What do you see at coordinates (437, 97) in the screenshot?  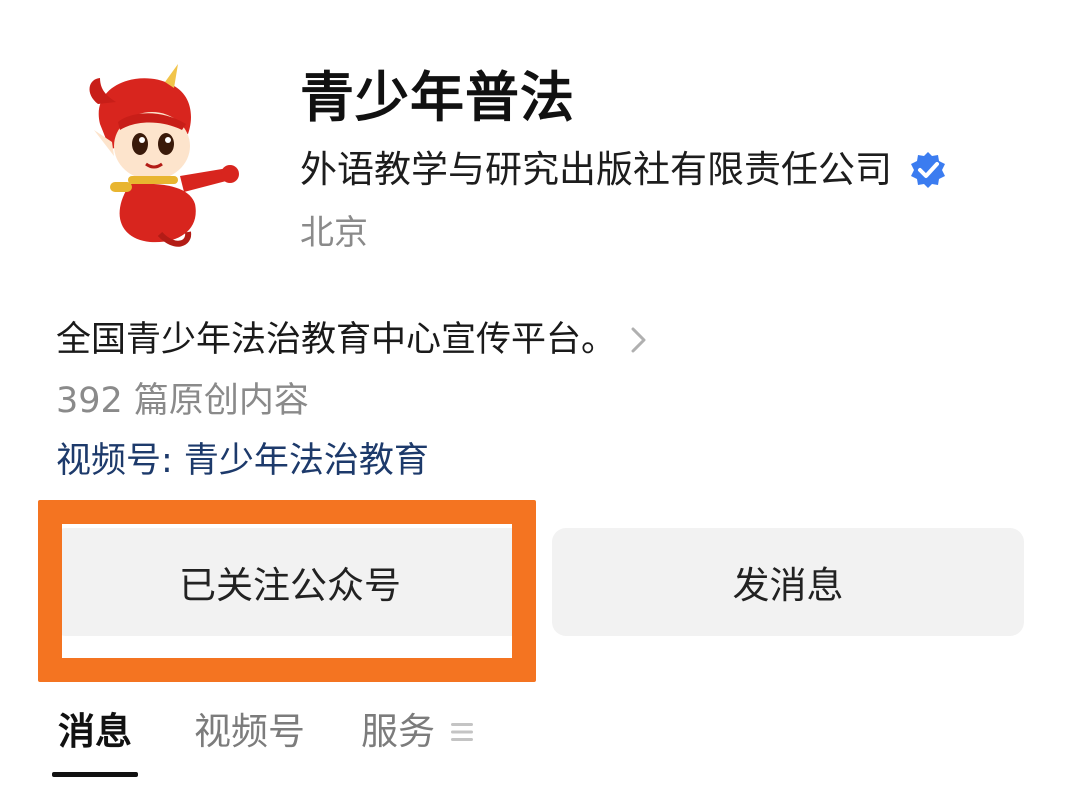 I see `account-name: 青少年普法` at bounding box center [437, 97].